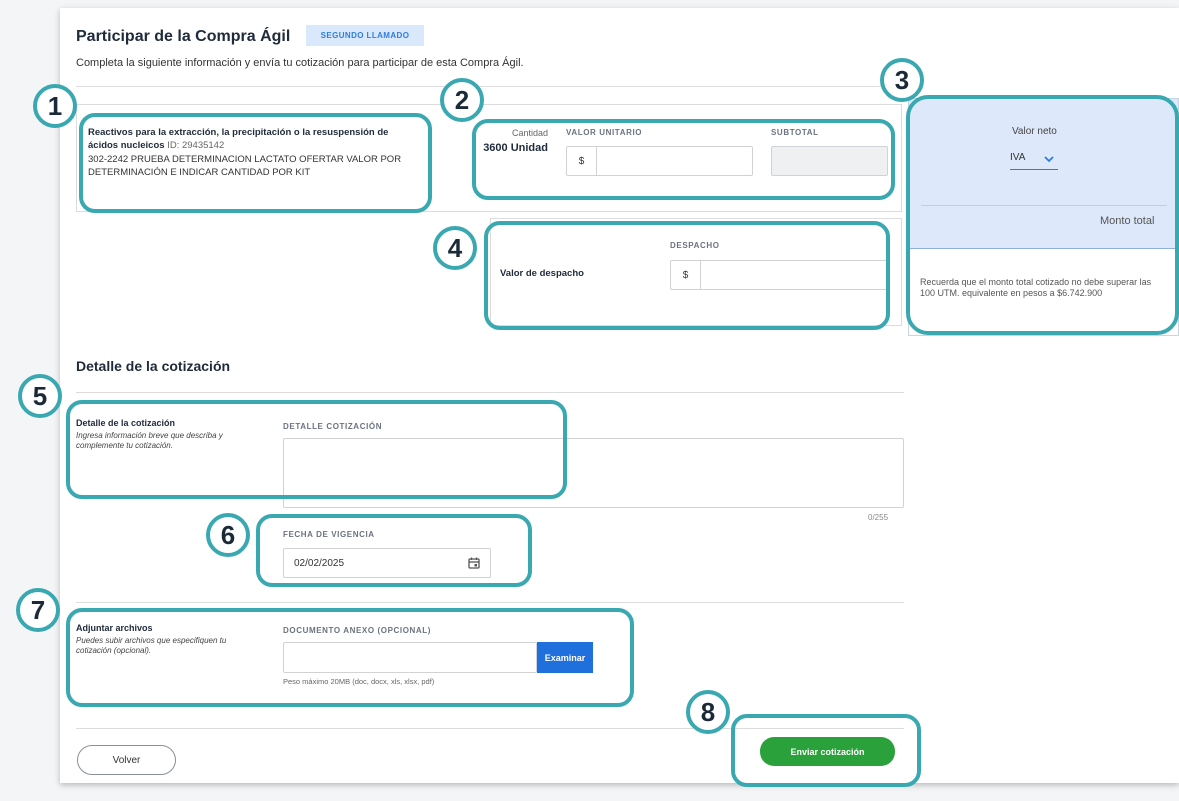 The width and height of the screenshot is (1179, 801). Describe the element at coordinates (515, 148) in the screenshot. I see `quantity-value: 3600 Unidad` at that location.